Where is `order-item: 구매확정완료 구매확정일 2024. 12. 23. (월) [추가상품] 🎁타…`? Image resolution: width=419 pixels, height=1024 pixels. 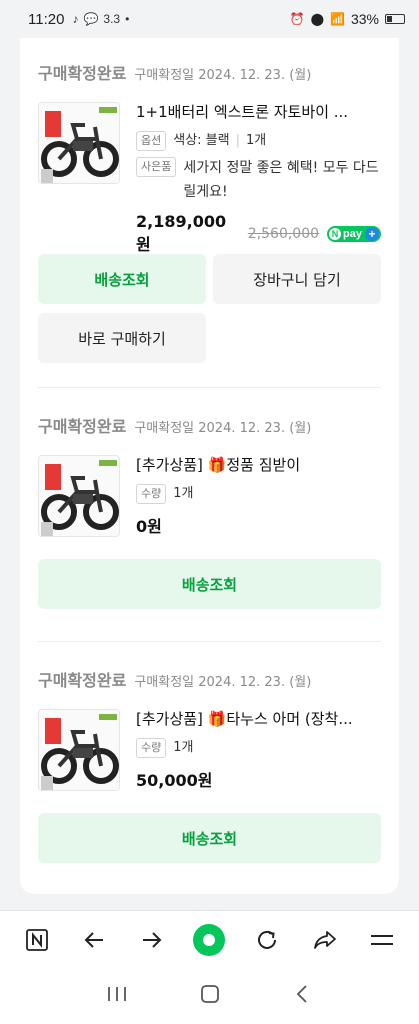 order-item: 구매확정완료 구매확정일 2024. 12. 23. (월) [추가상품] 🎁타… is located at coordinates (209, 729).